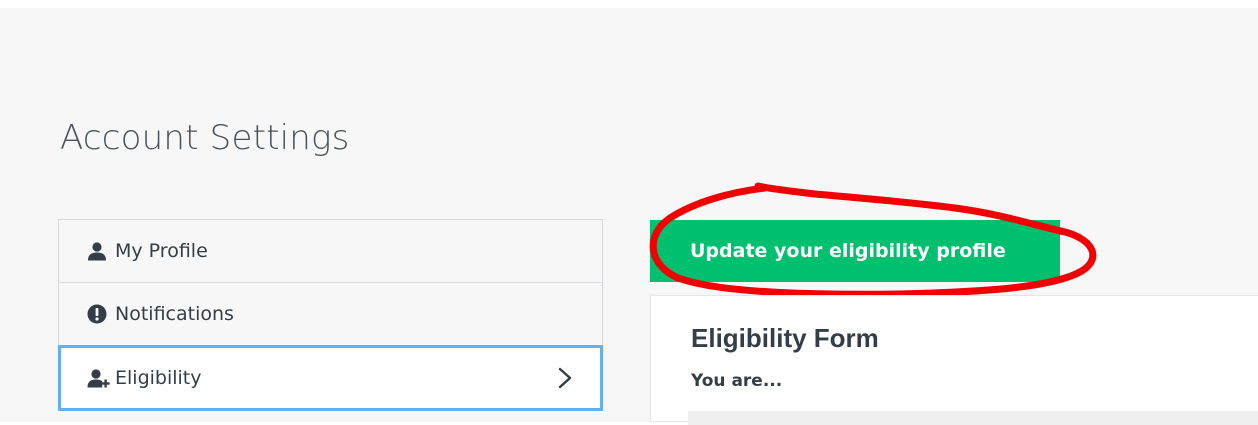  What do you see at coordinates (174, 314) in the screenshot?
I see `sidebar-item-label: Notifications` at bounding box center [174, 314].